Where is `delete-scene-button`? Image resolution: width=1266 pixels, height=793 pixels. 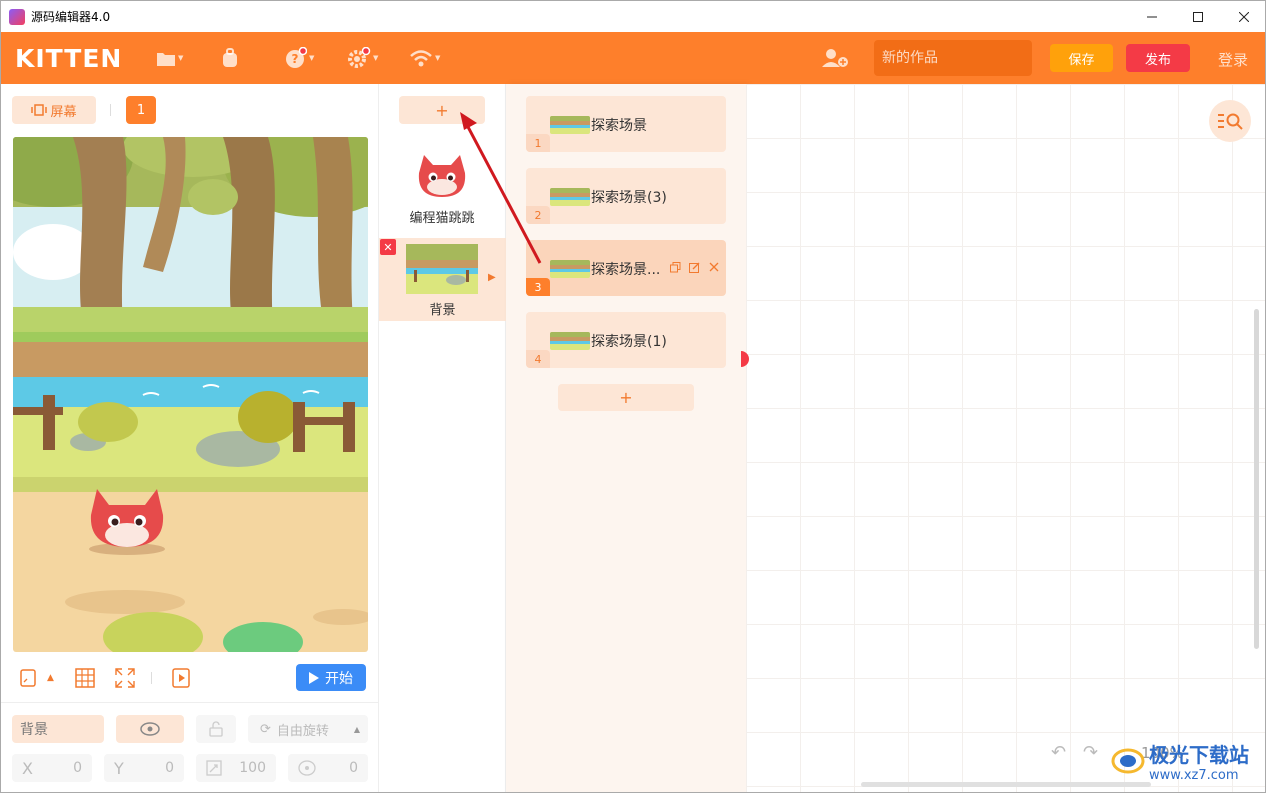 delete-scene-button is located at coordinates (714, 268).